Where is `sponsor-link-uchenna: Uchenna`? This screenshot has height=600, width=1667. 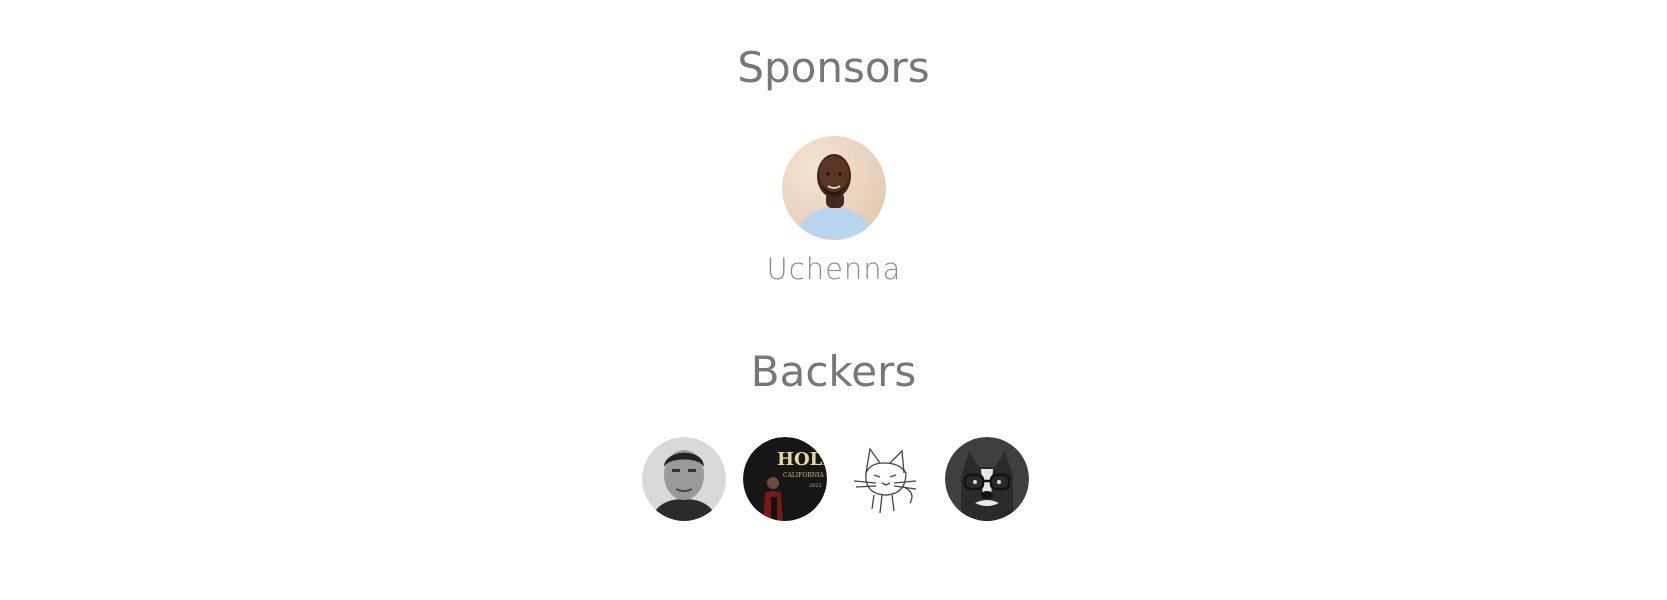 sponsor-link-uchenna: Uchenna is located at coordinates (833, 211).